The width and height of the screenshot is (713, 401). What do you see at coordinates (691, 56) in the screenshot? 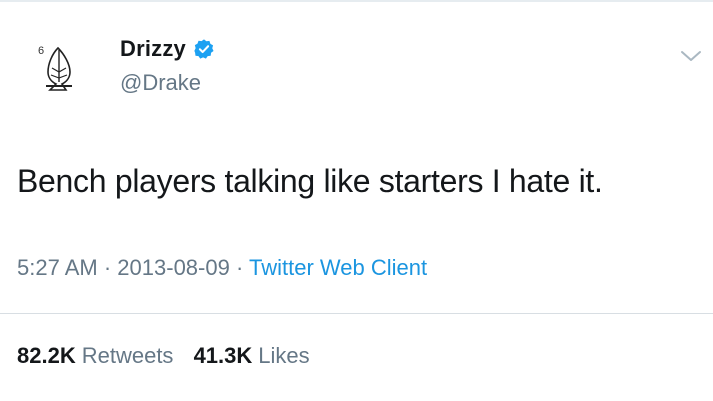
I see `chevron-down-icon` at bounding box center [691, 56].